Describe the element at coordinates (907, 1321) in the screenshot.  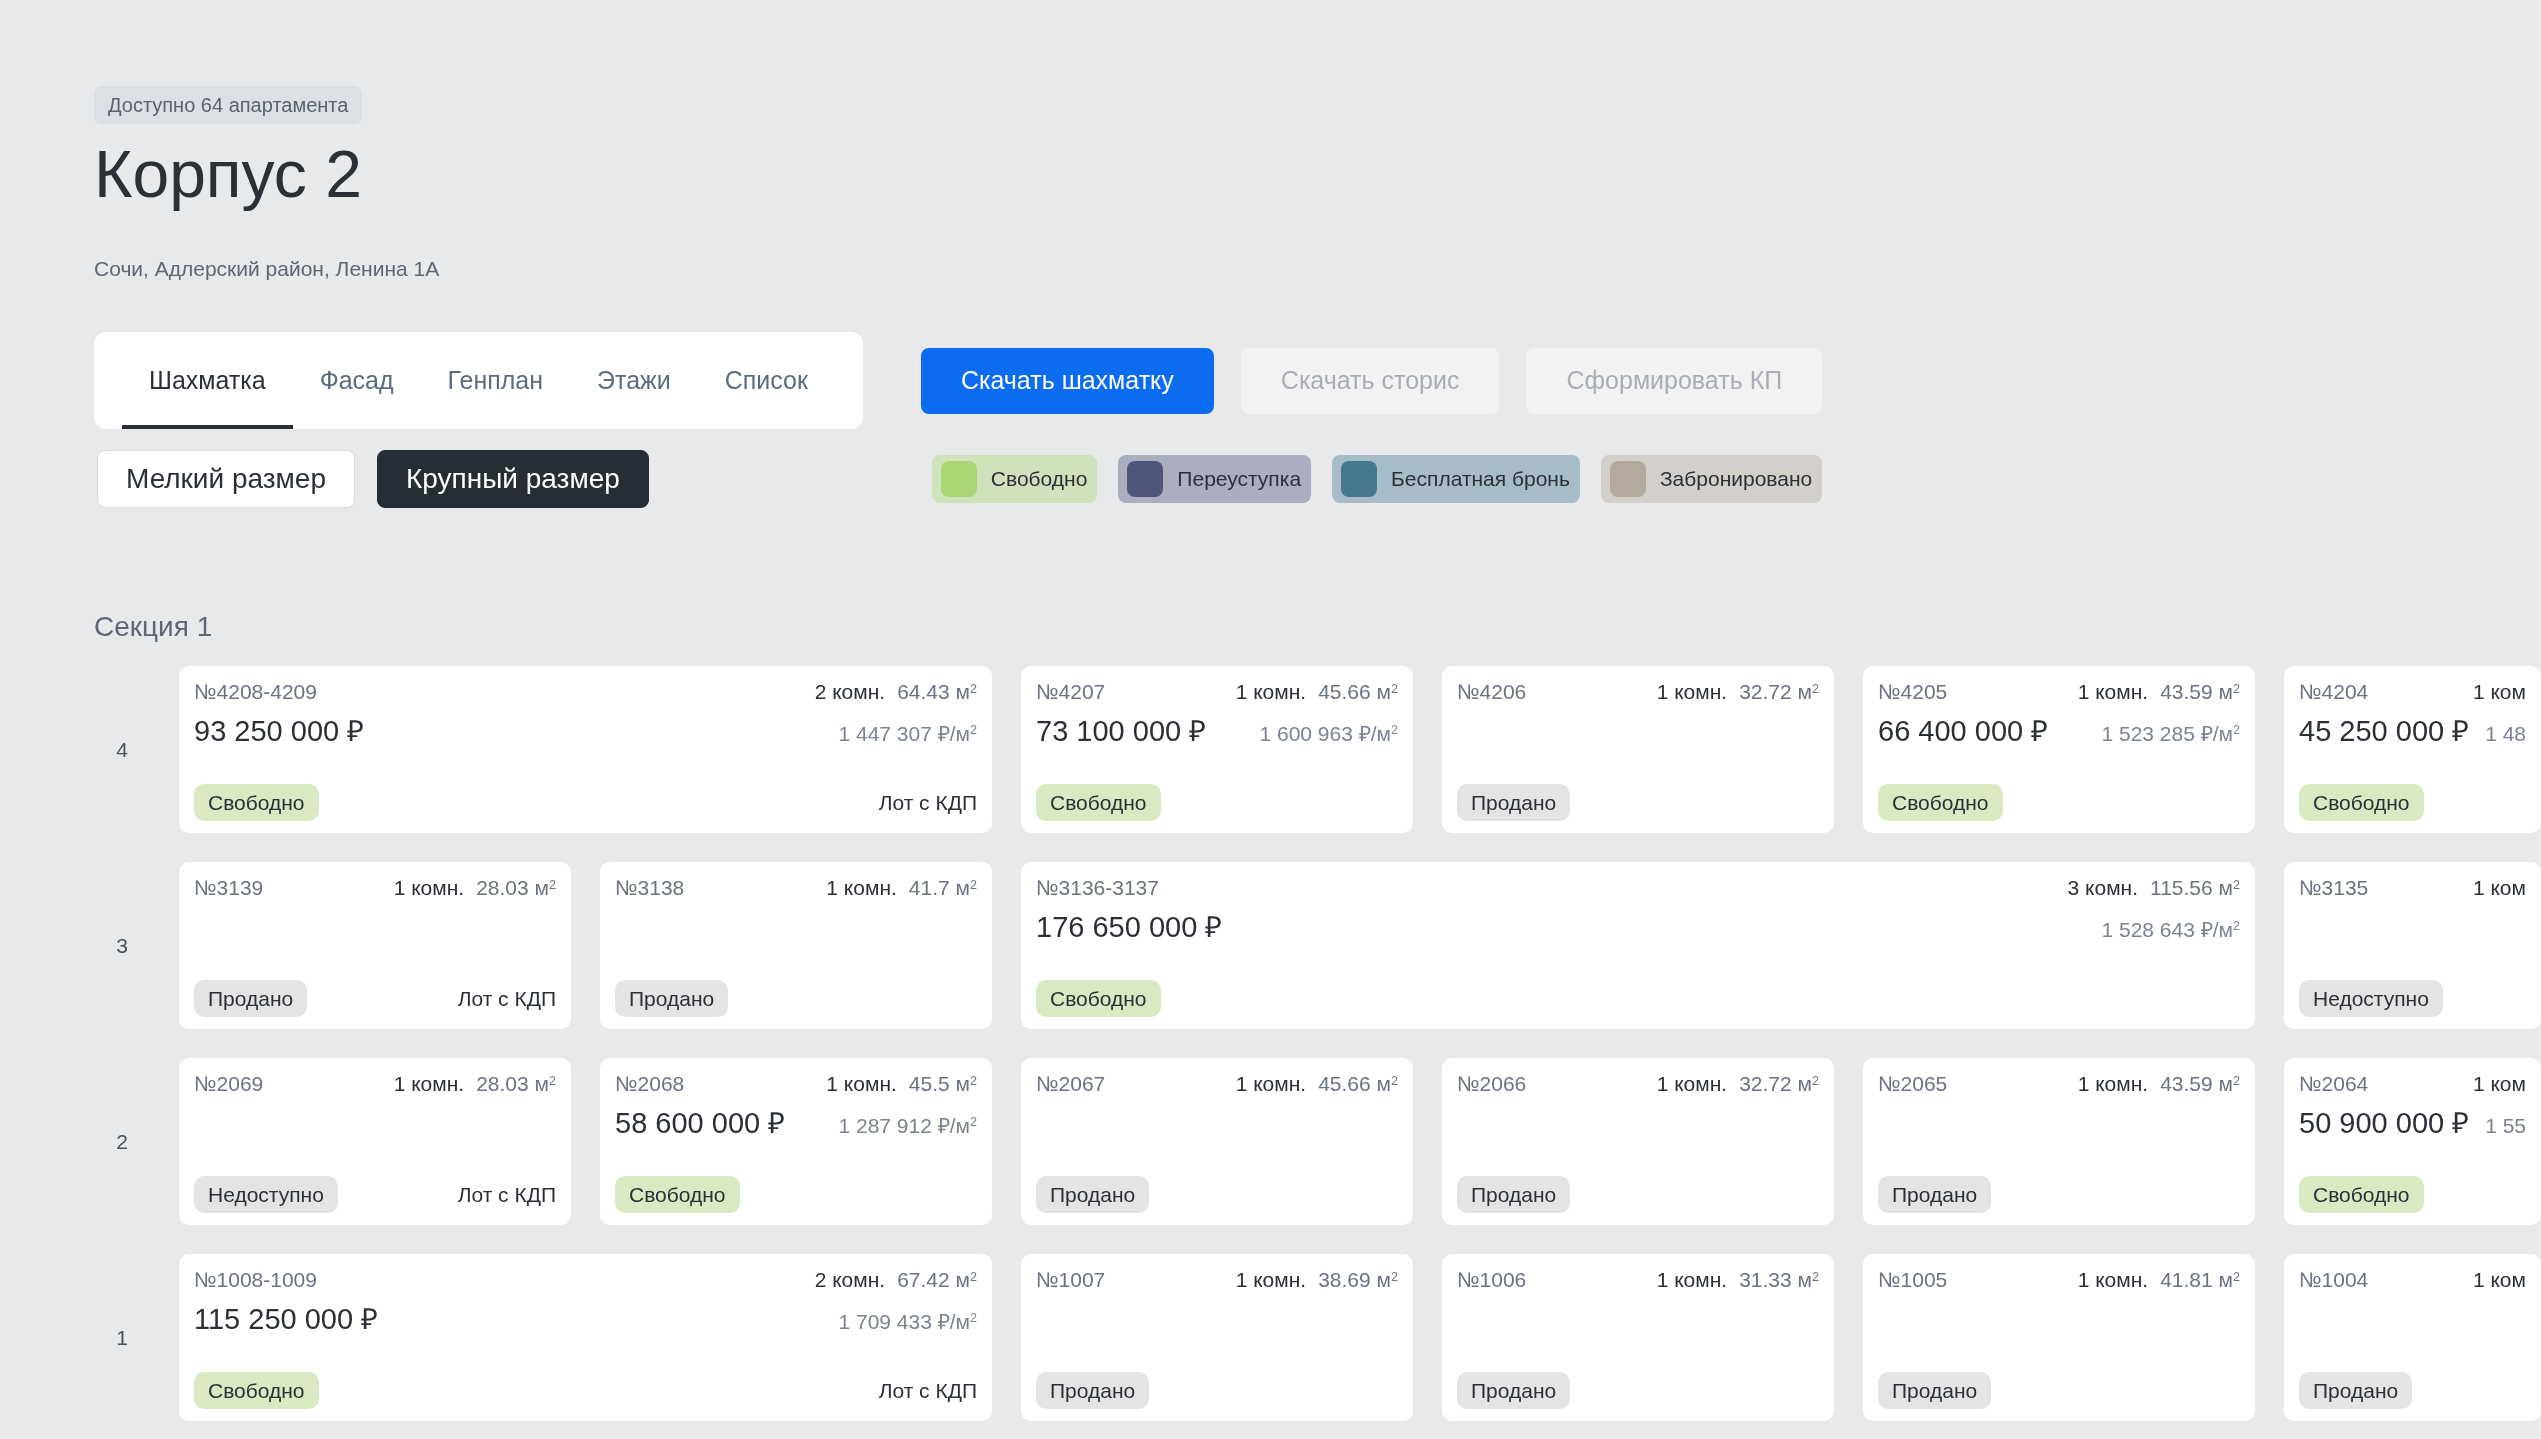
I see `price-per-meter: 1 709 433 ₽/м$^{2}$` at that location.